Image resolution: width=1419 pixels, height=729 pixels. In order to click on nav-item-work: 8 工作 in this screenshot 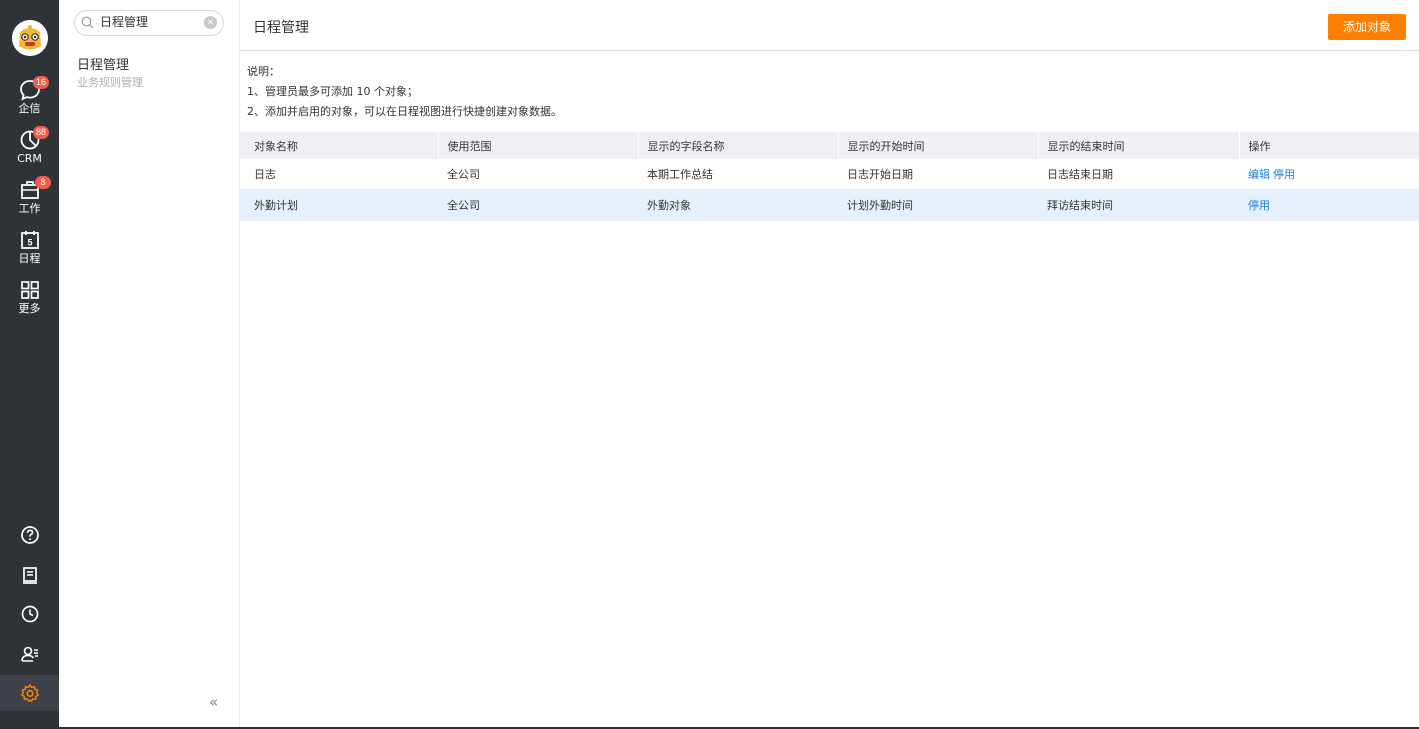, I will do `click(29, 197)`.